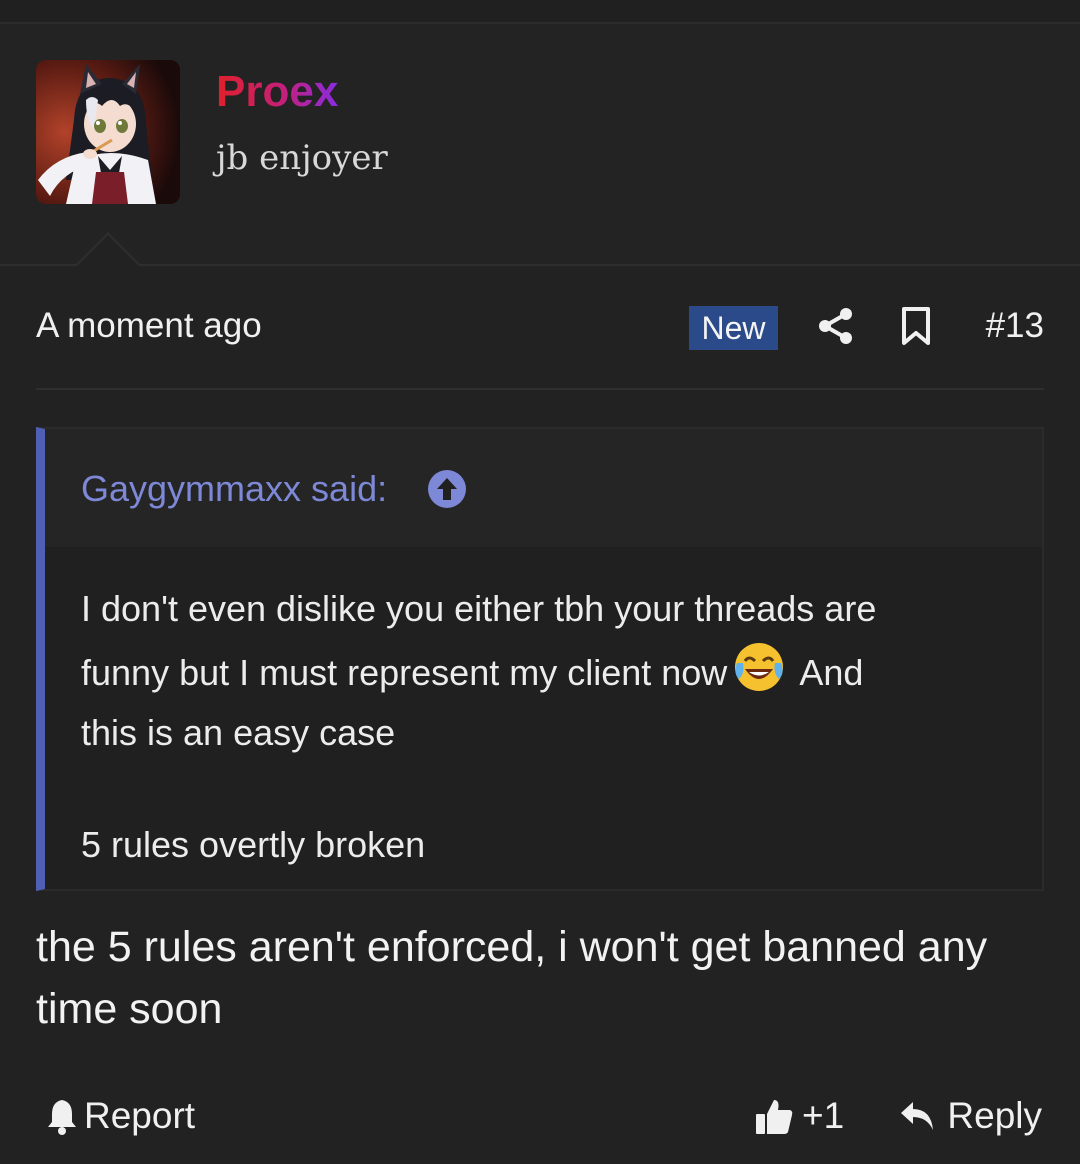  Describe the element at coordinates (149, 326) in the screenshot. I see `post-timestamp: A moment ago` at that location.